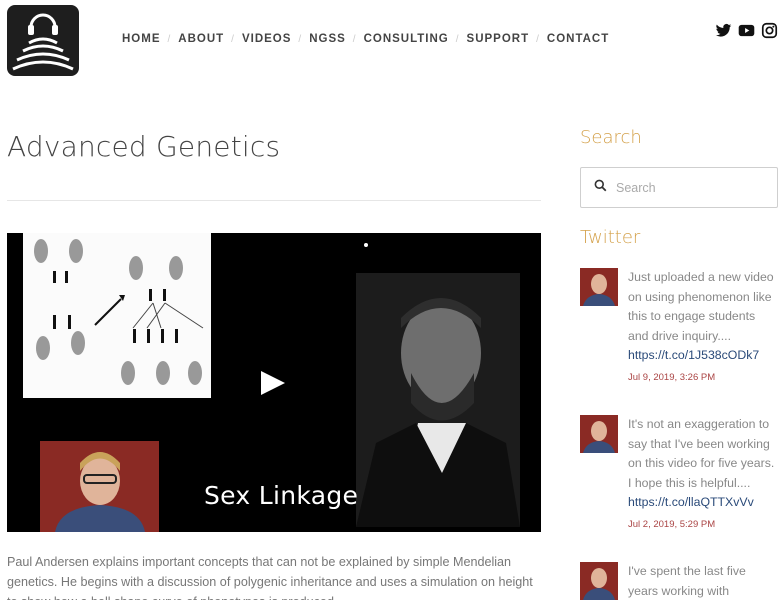 The width and height of the screenshot is (778, 600). Describe the element at coordinates (117, 315) in the screenshot. I see `fruit-fly-cross-diagram` at that location.